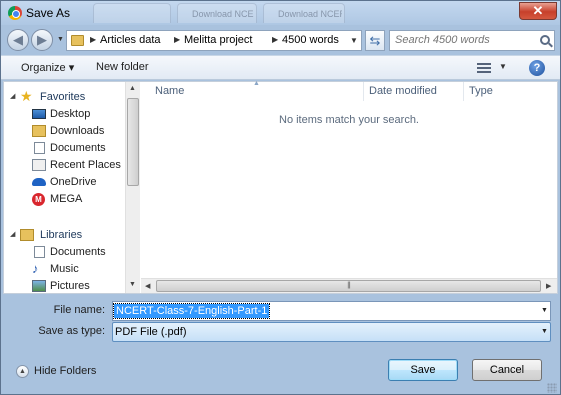  I want to click on scrollbar-thumb: |||, so click(348, 286).